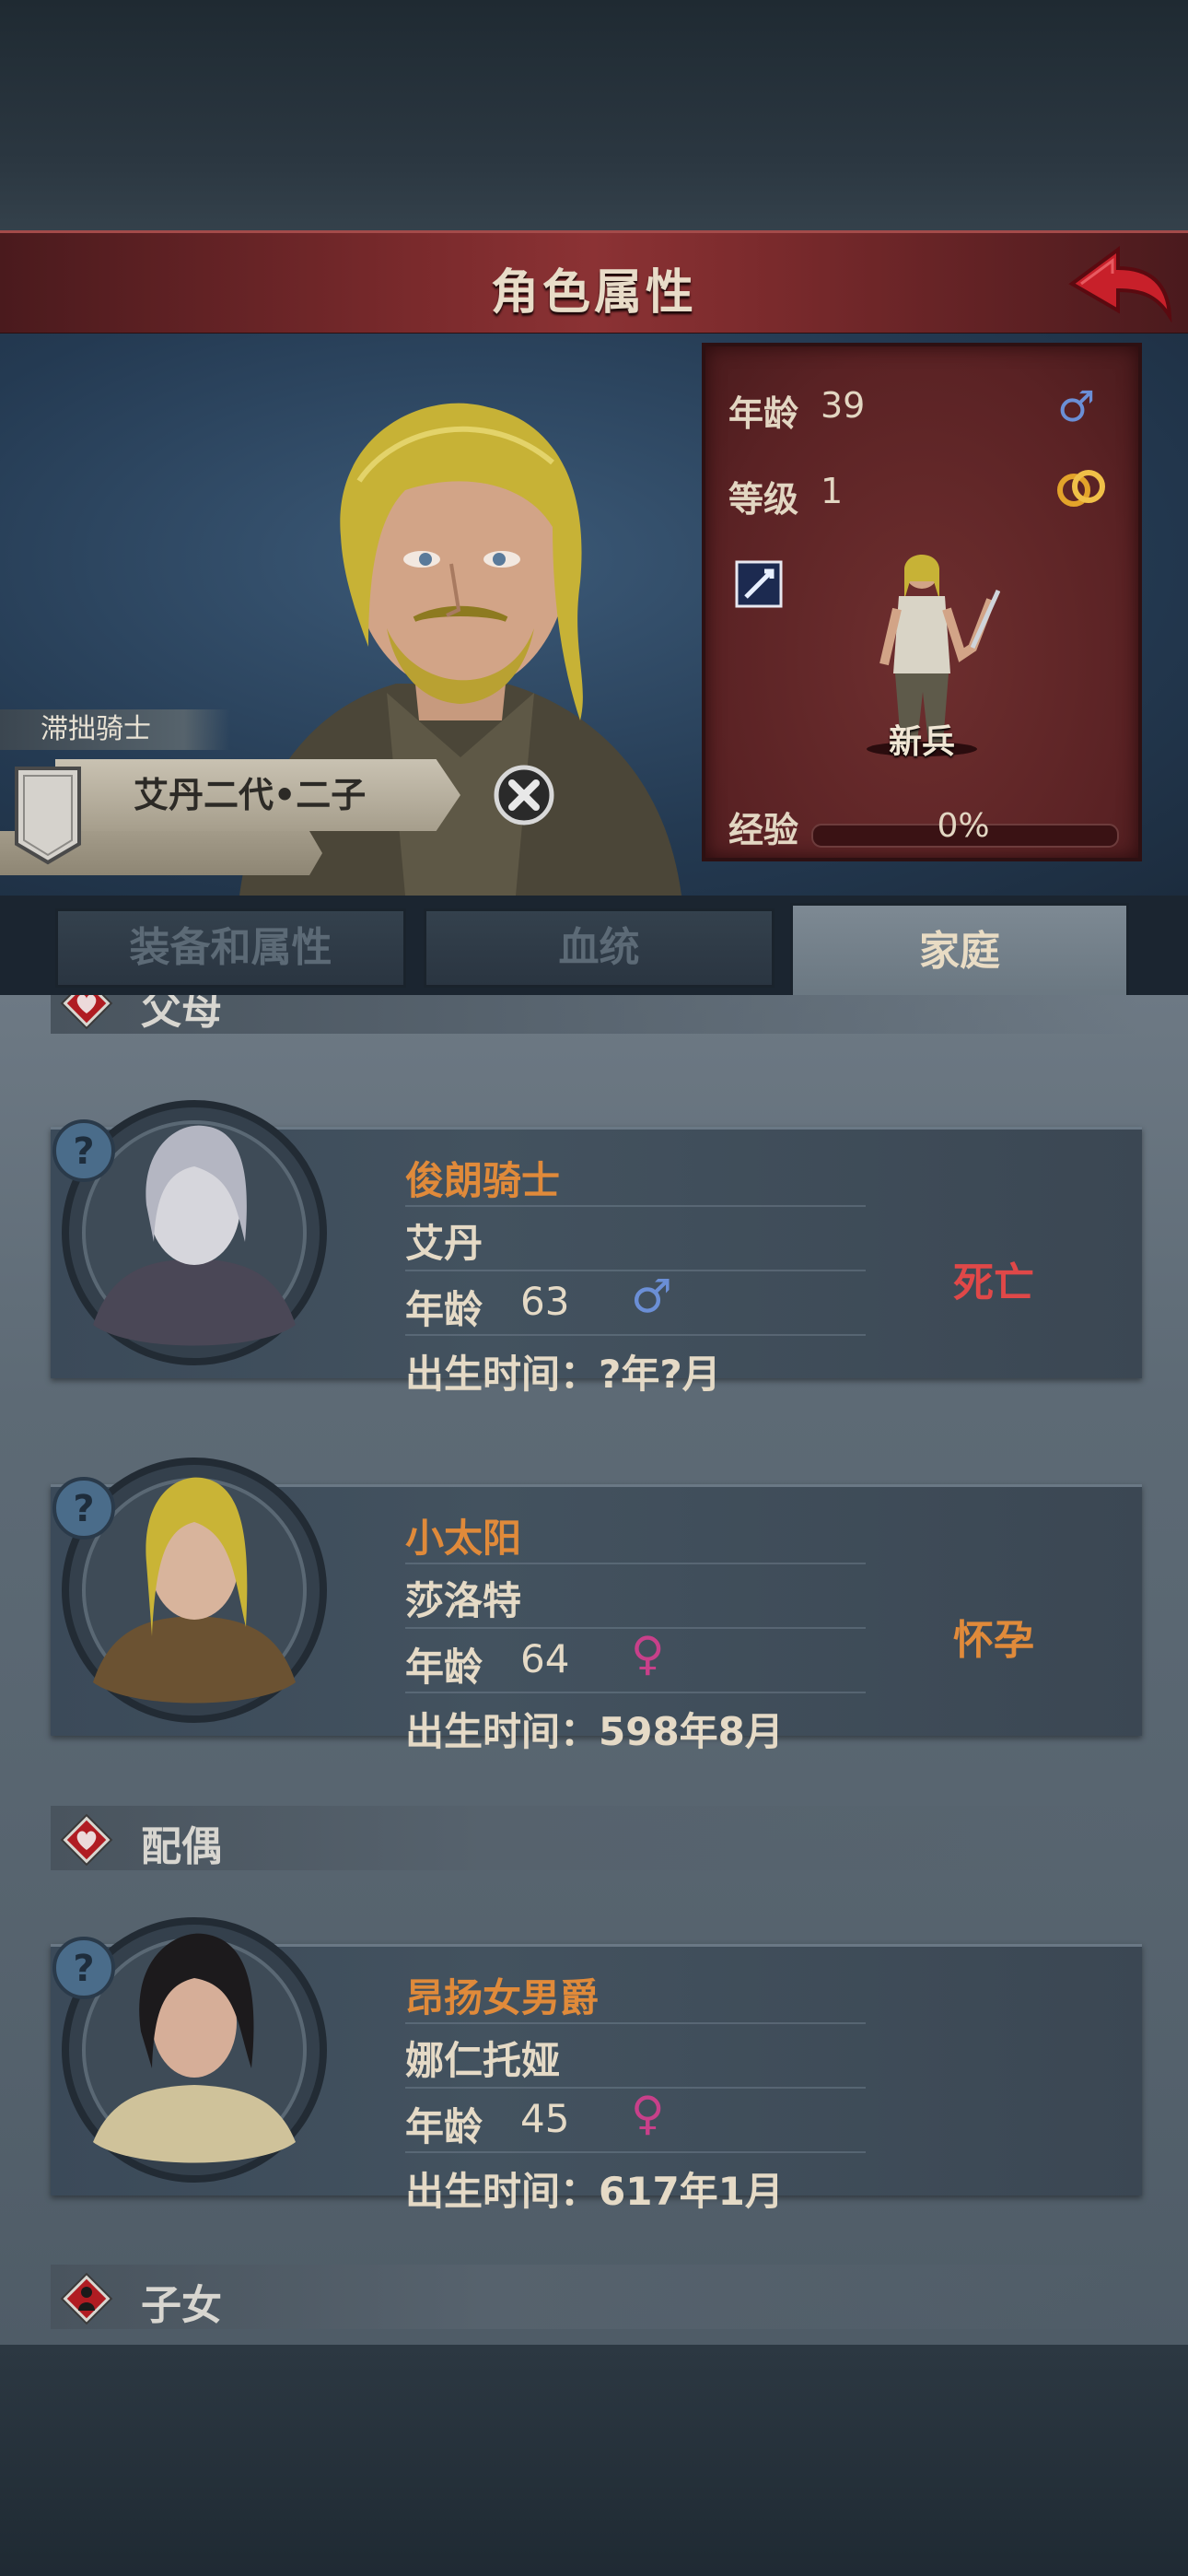 This screenshot has width=1188, height=2576. I want to click on section-parents: 父母, so click(594, 1015).